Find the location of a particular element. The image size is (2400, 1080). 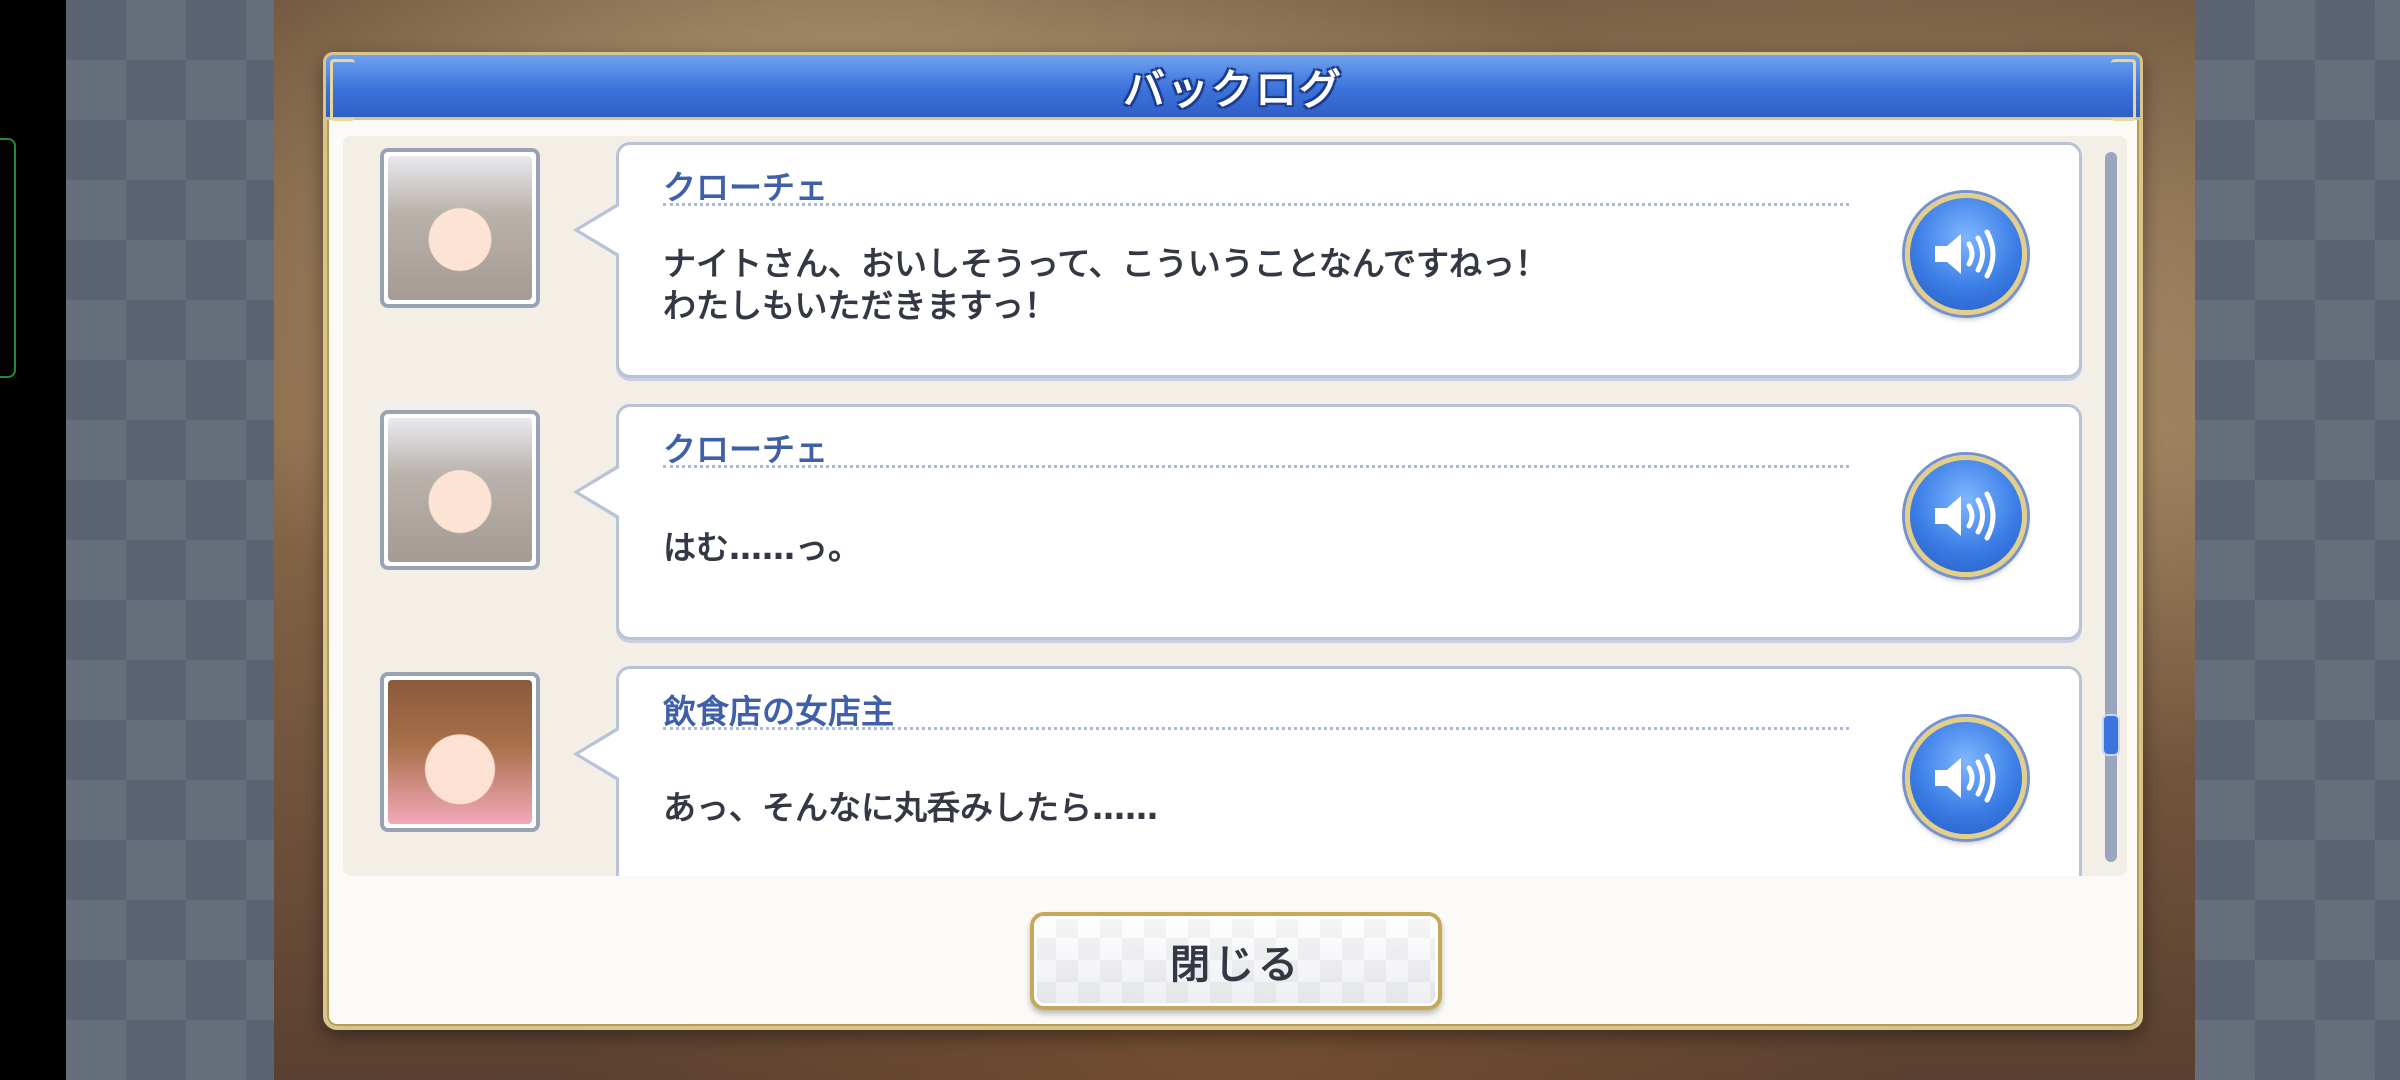

screen-bezel is located at coordinates (33, 540).